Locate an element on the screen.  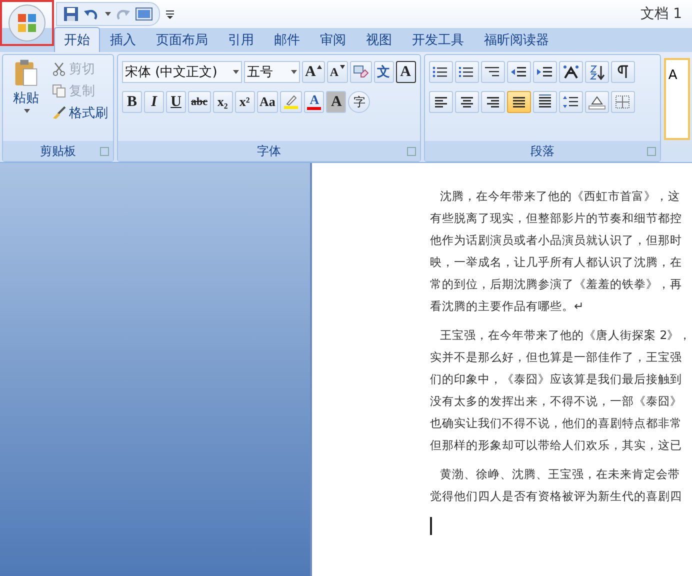
superscript-button: x² is located at coordinates (244, 102).